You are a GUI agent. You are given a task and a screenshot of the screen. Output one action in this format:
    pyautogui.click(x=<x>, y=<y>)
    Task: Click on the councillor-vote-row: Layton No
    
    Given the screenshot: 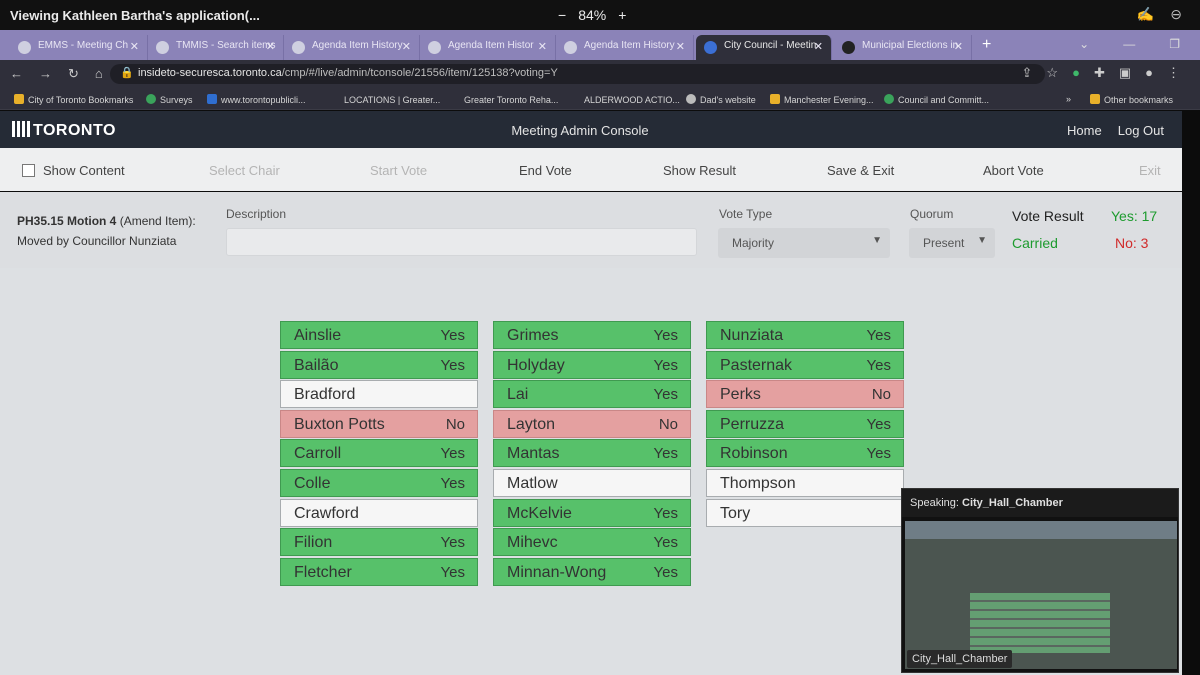 What is the action you would take?
    pyautogui.click(x=592, y=423)
    